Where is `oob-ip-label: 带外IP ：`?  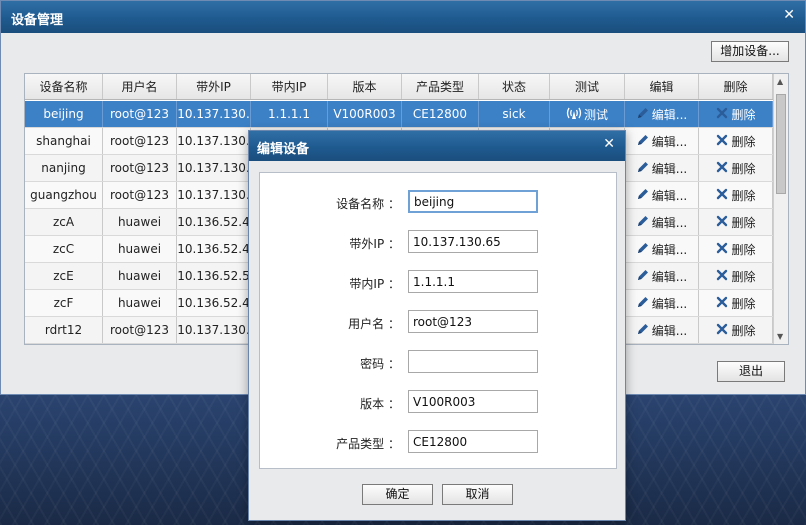
oob-ip-label: 带外IP ： is located at coordinates (374, 244).